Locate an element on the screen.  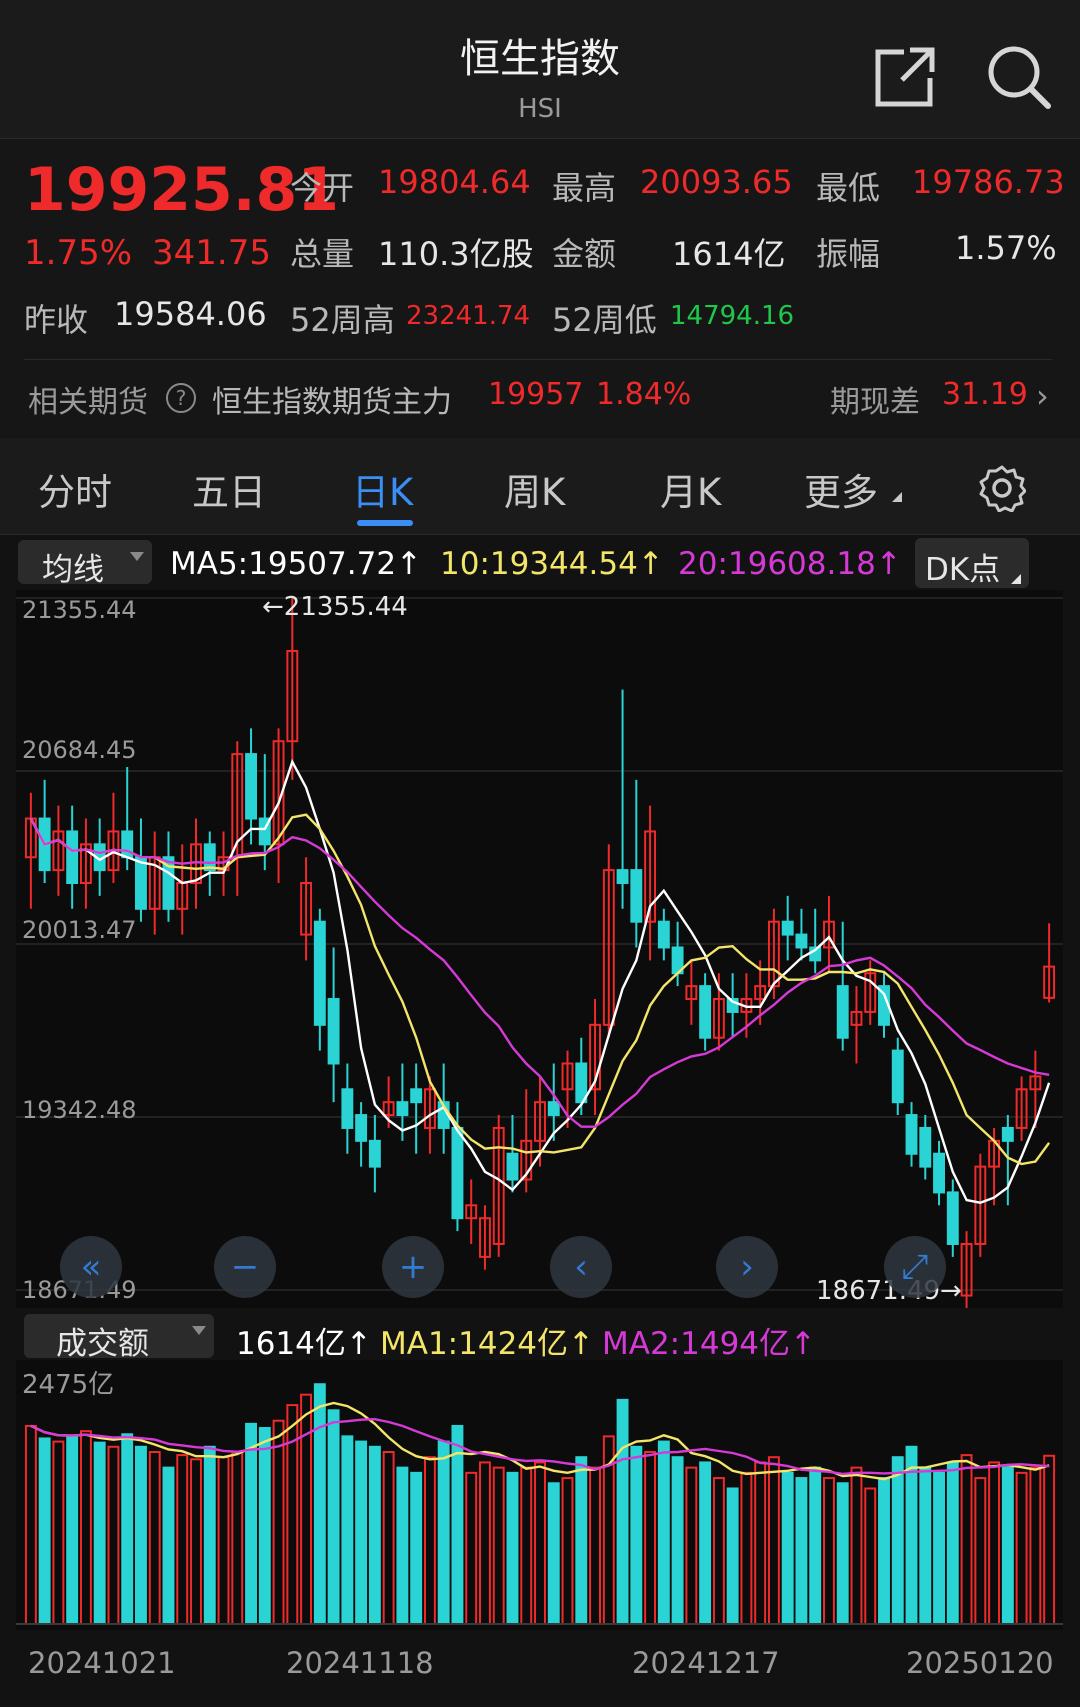
divider is located at coordinates (538, 359).